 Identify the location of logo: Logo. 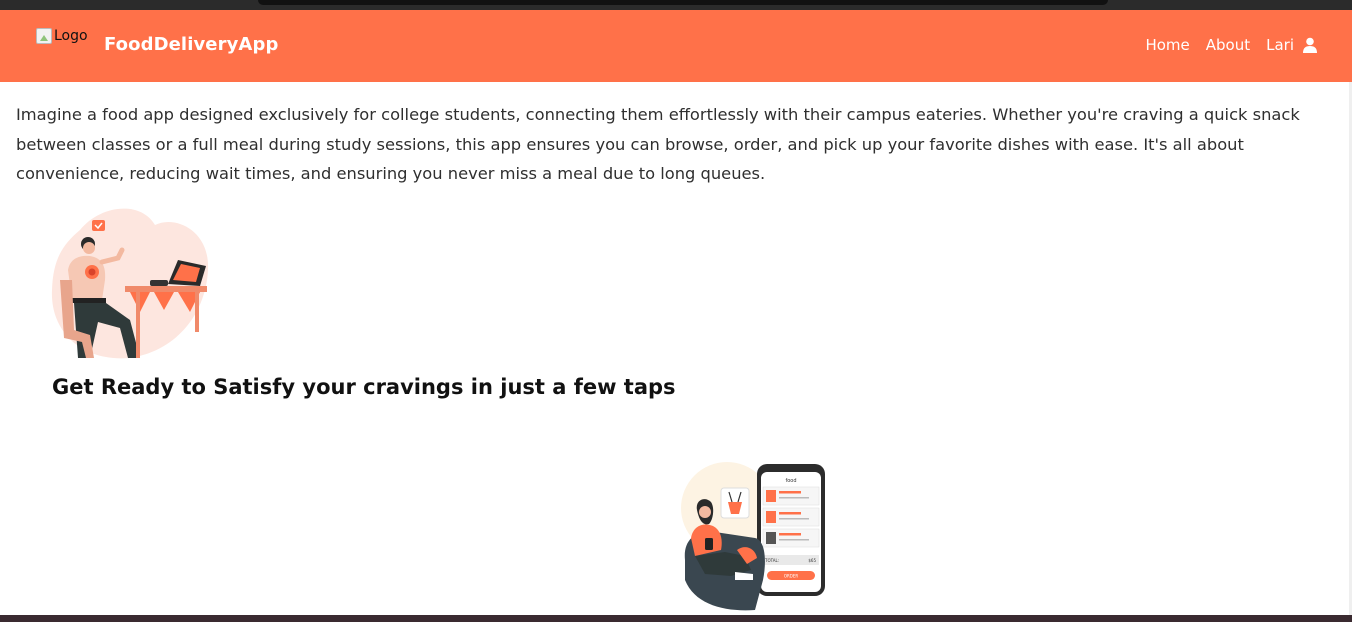
(62, 36).